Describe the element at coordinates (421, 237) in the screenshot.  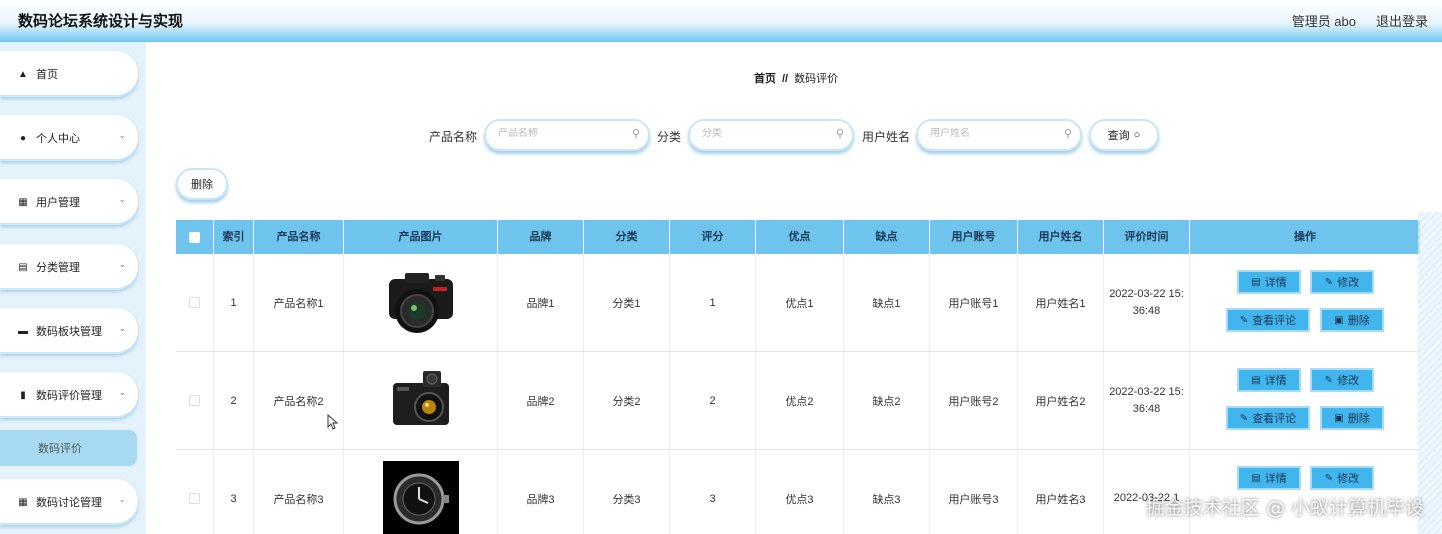
I see `header-product-image: 产品图片` at that location.